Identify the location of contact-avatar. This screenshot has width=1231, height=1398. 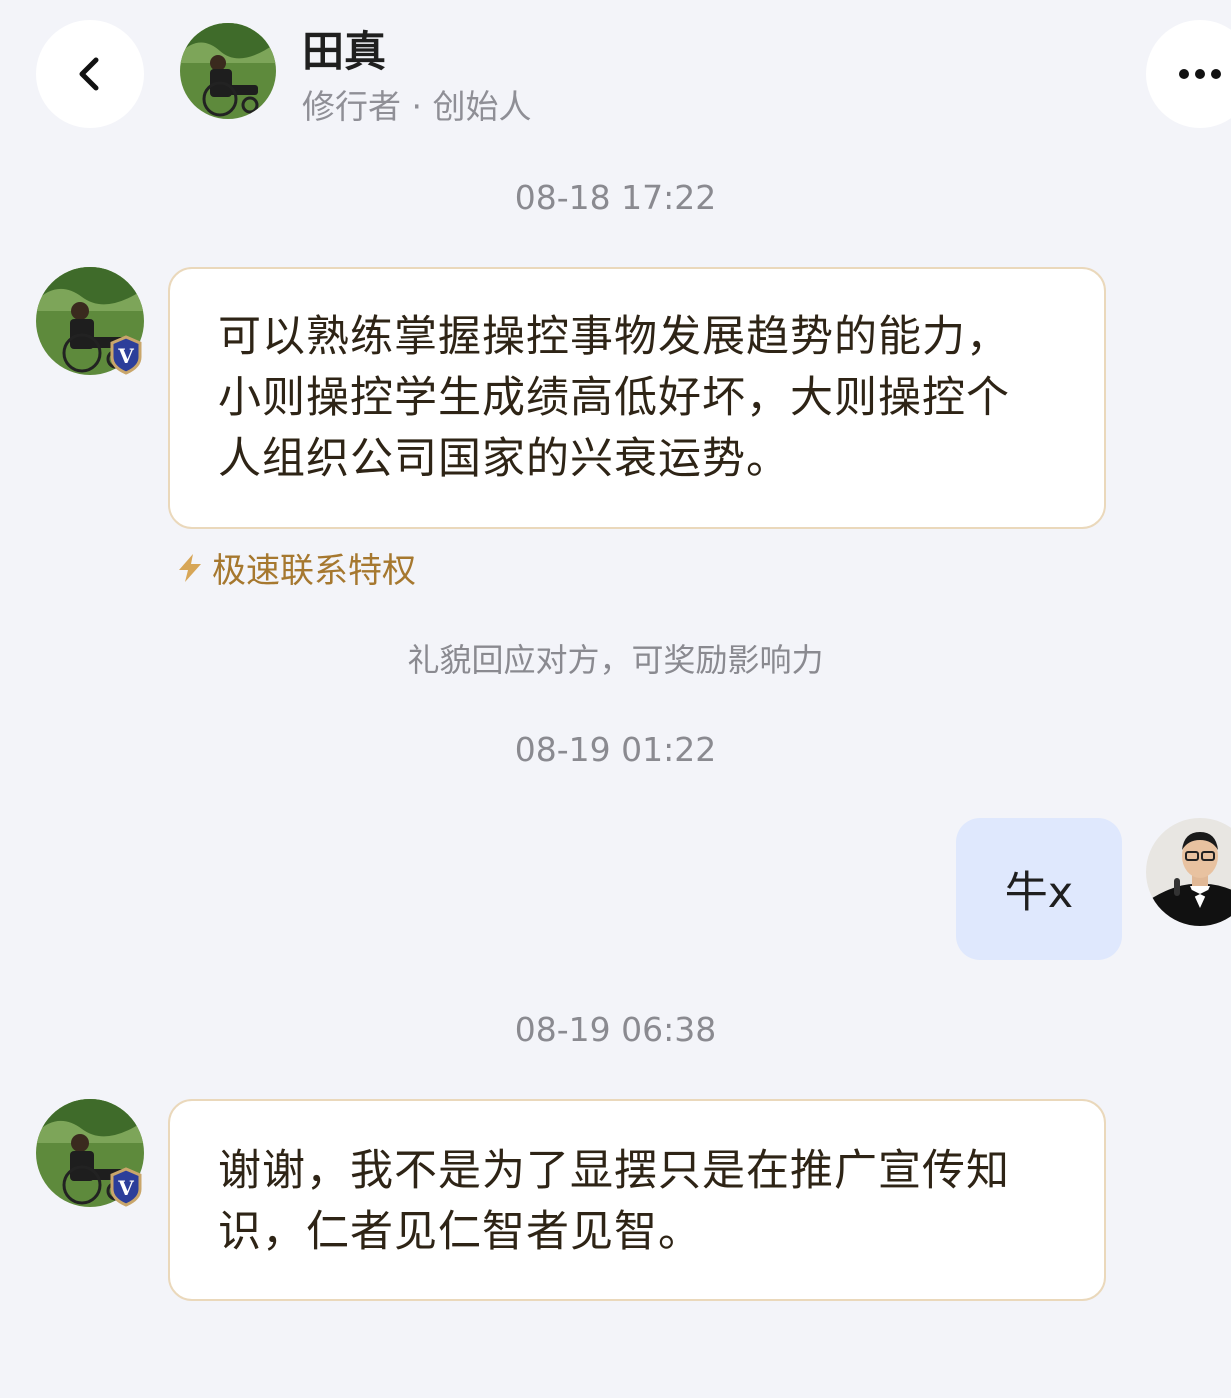
(228, 71).